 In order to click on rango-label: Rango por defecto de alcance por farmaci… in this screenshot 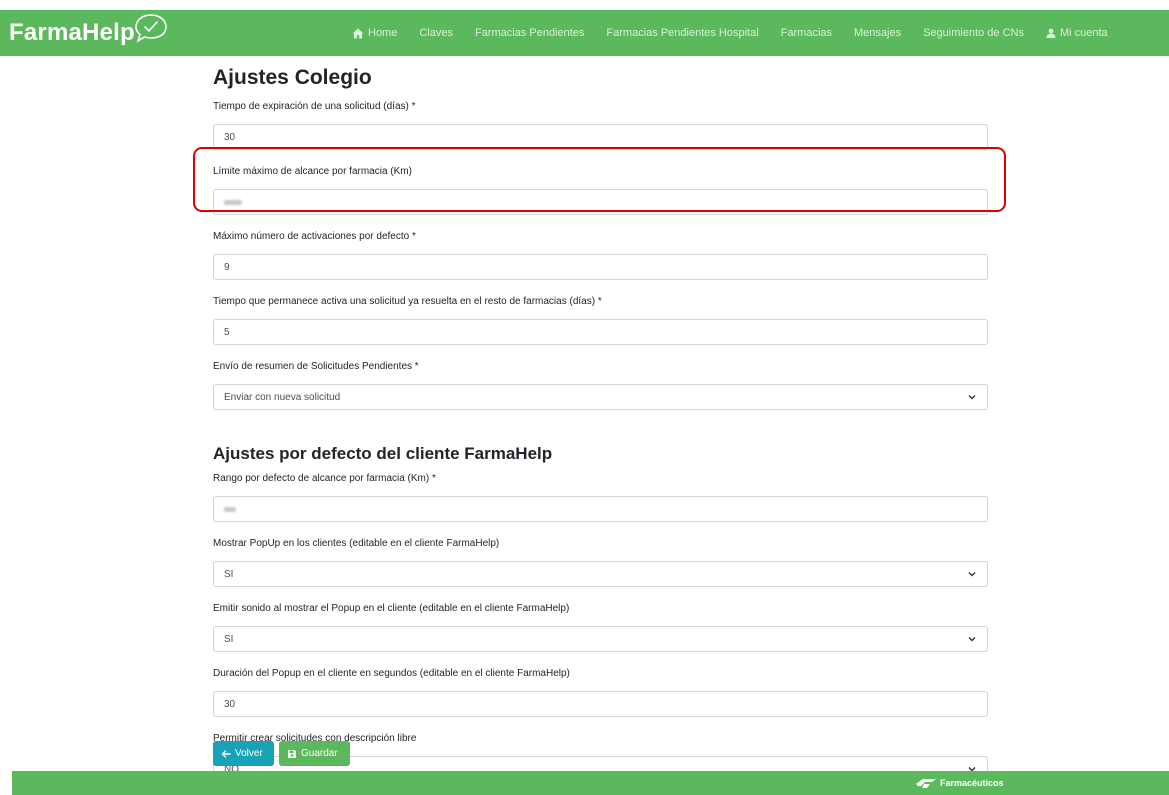, I will do `click(324, 478)`.